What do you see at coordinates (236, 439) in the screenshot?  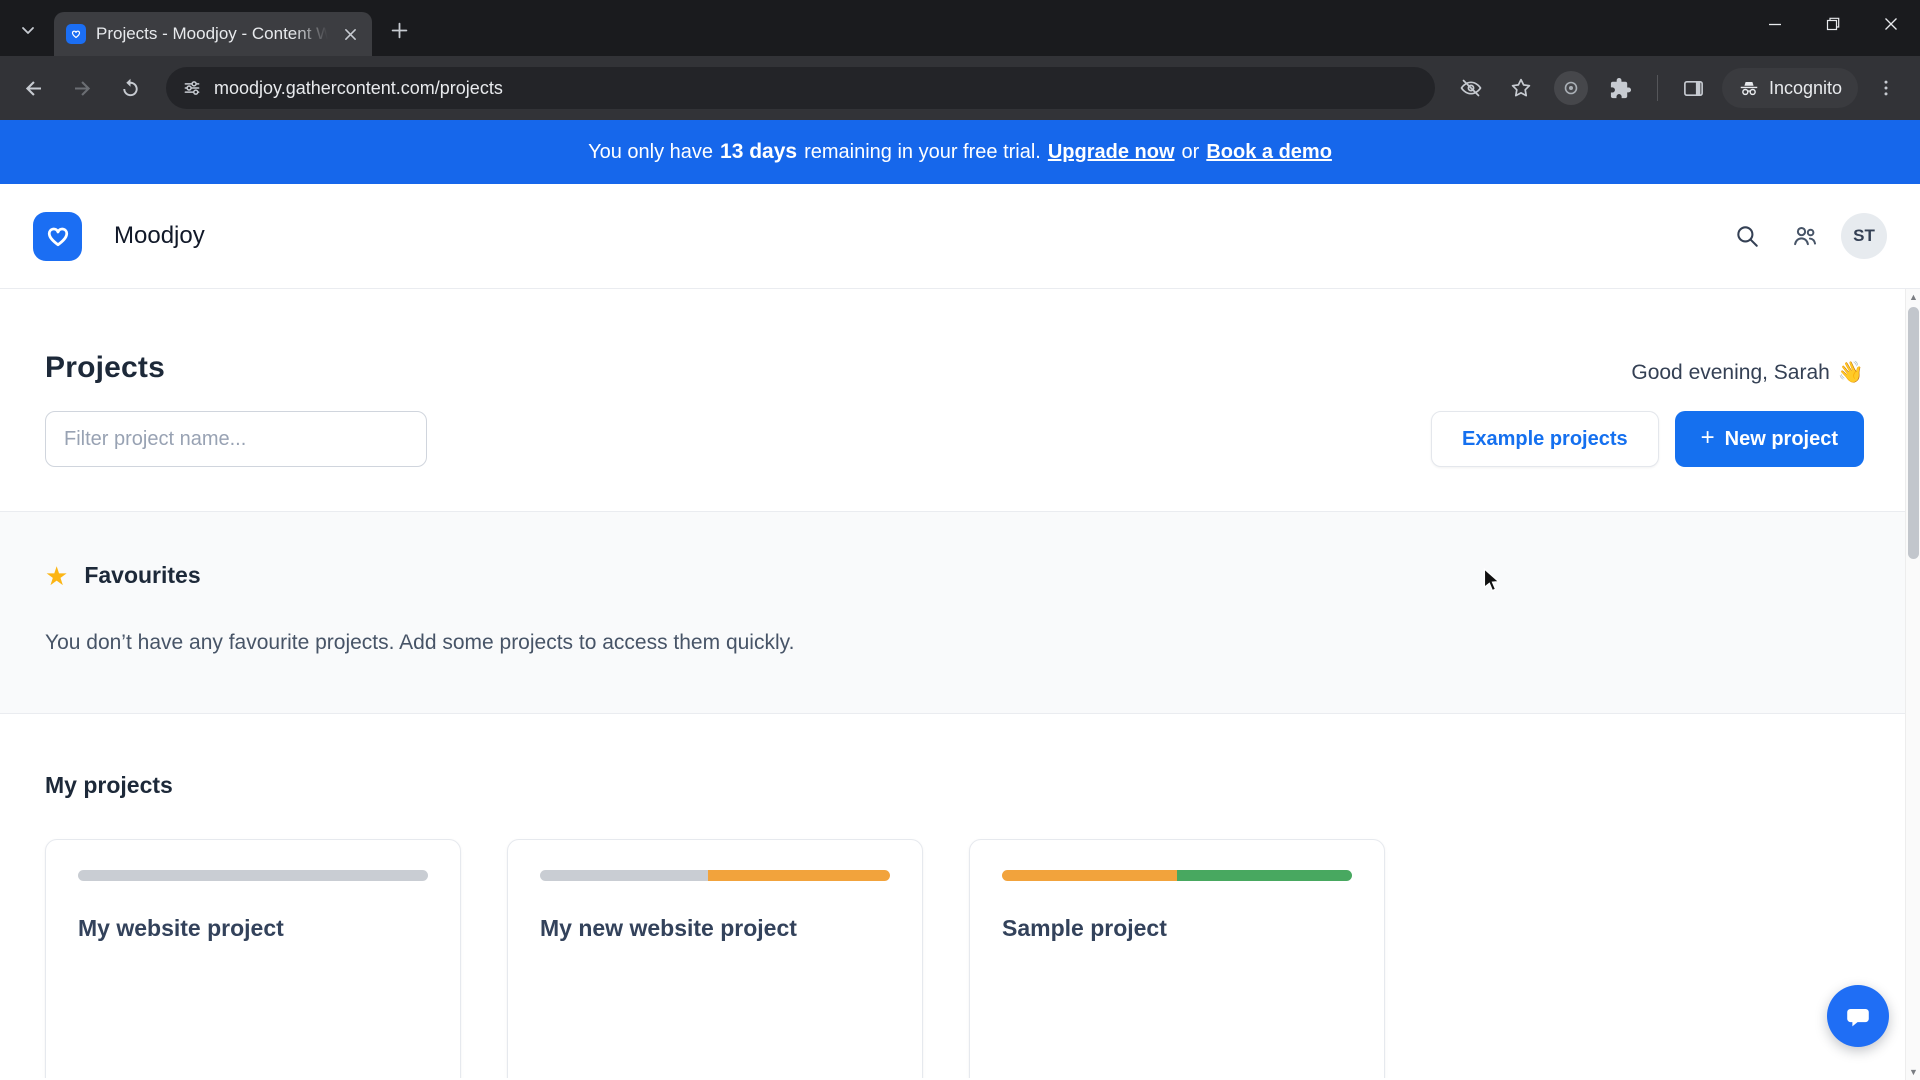 I see `filter-projects-input` at bounding box center [236, 439].